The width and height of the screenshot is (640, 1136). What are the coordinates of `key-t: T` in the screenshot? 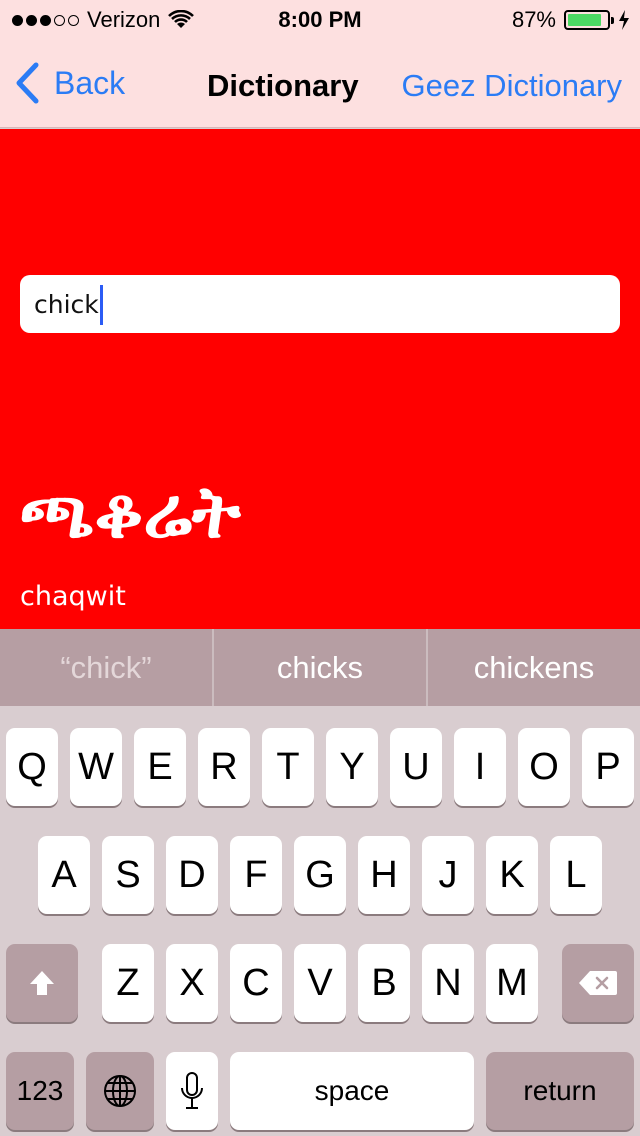 It's located at (288, 767).